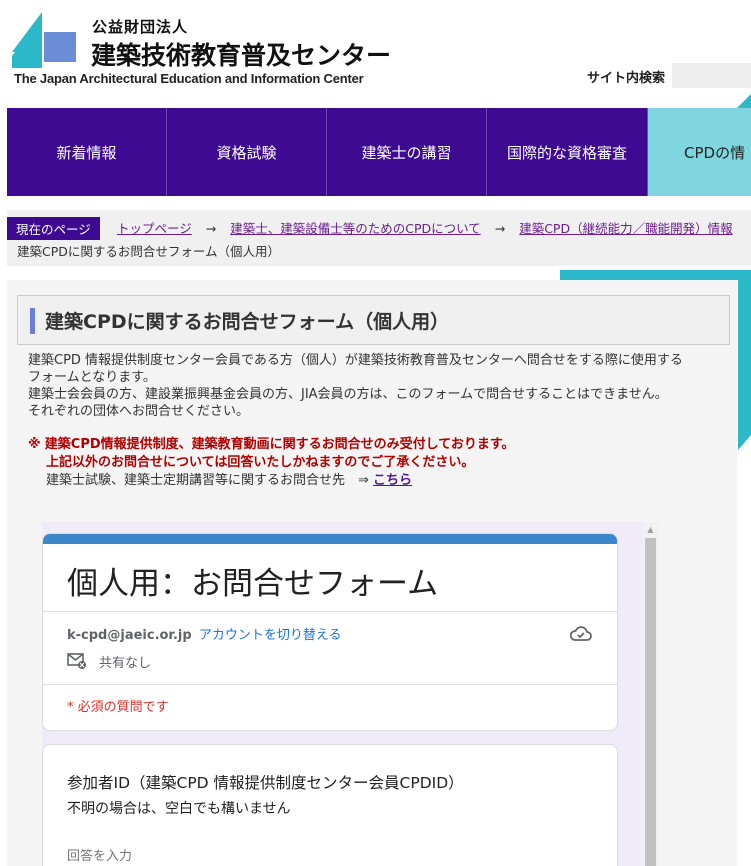 This screenshot has height=866, width=751. What do you see at coordinates (87, 152) in the screenshot?
I see `nav-item-news: 新着情報` at bounding box center [87, 152].